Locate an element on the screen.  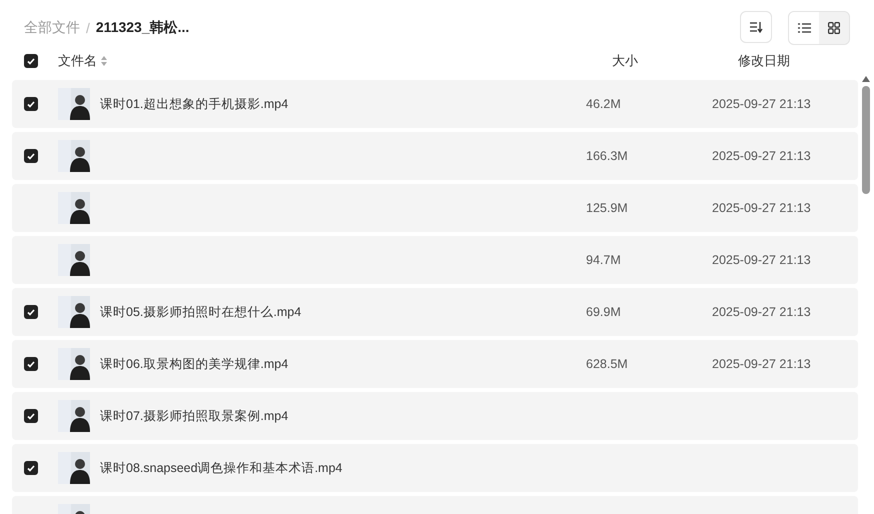
scroll-up-icon is located at coordinates (866, 79).